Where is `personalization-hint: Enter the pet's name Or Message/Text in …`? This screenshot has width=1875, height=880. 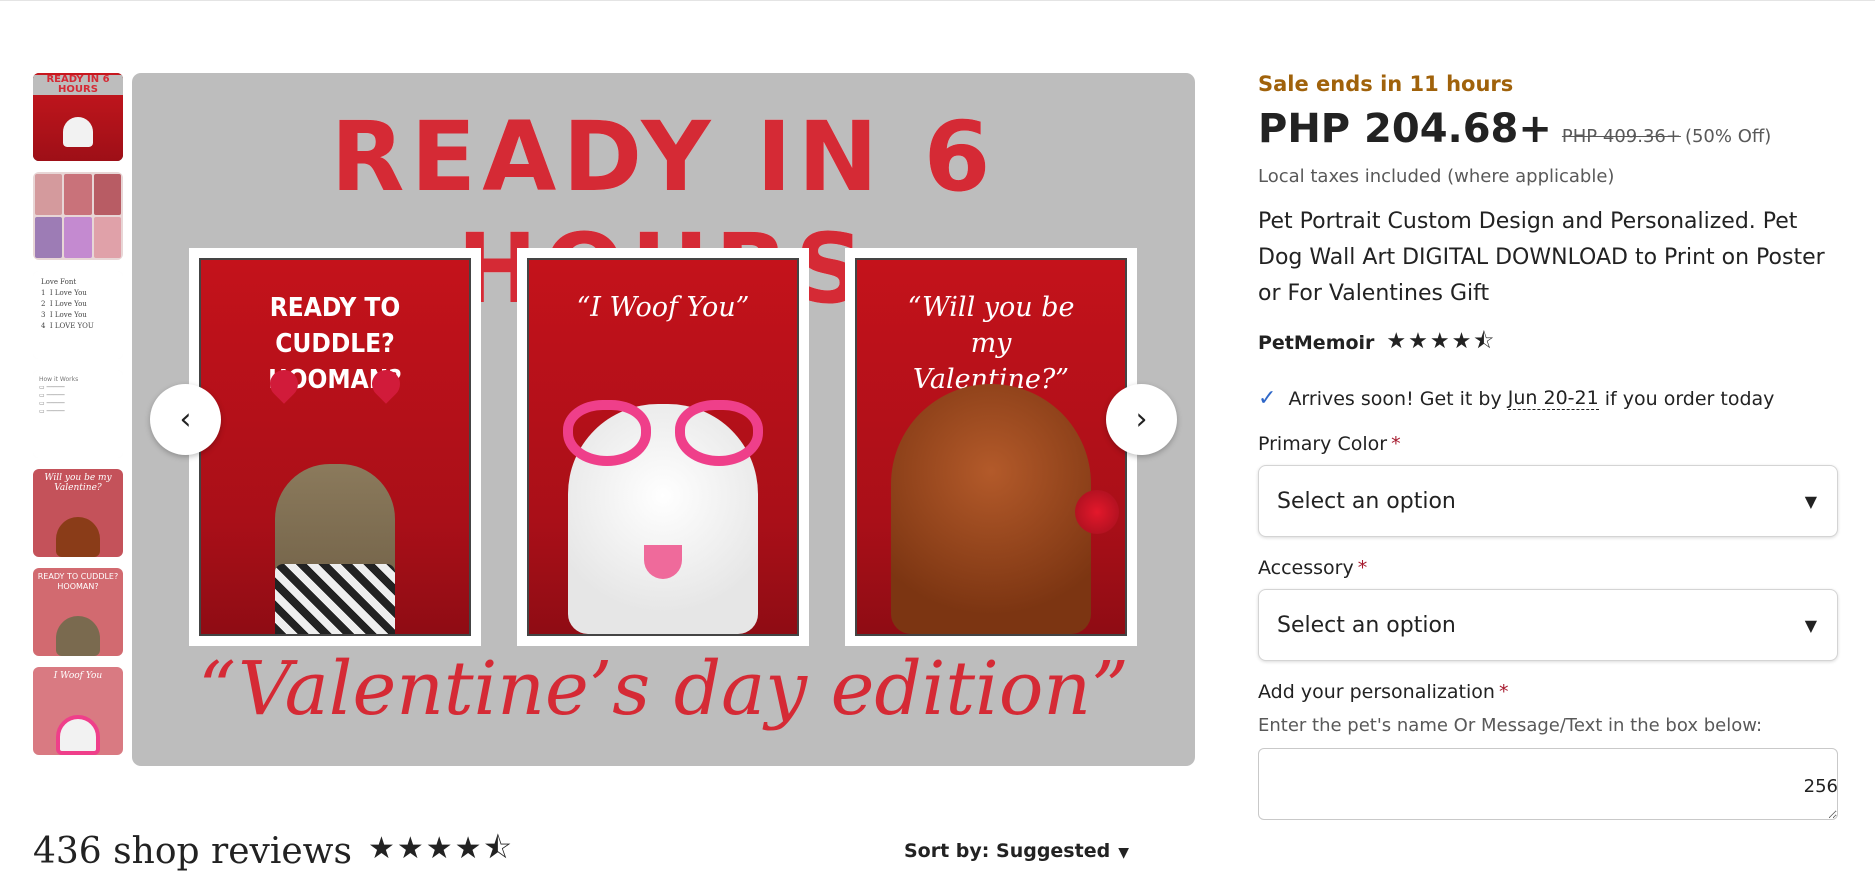
personalization-hint: Enter the pet's name Or Message/Text in … is located at coordinates (1510, 725).